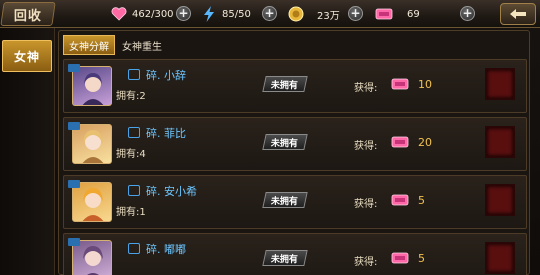  What do you see at coordinates (142, 212) in the screenshot?
I see `owned-value: 1` at bounding box center [142, 212].